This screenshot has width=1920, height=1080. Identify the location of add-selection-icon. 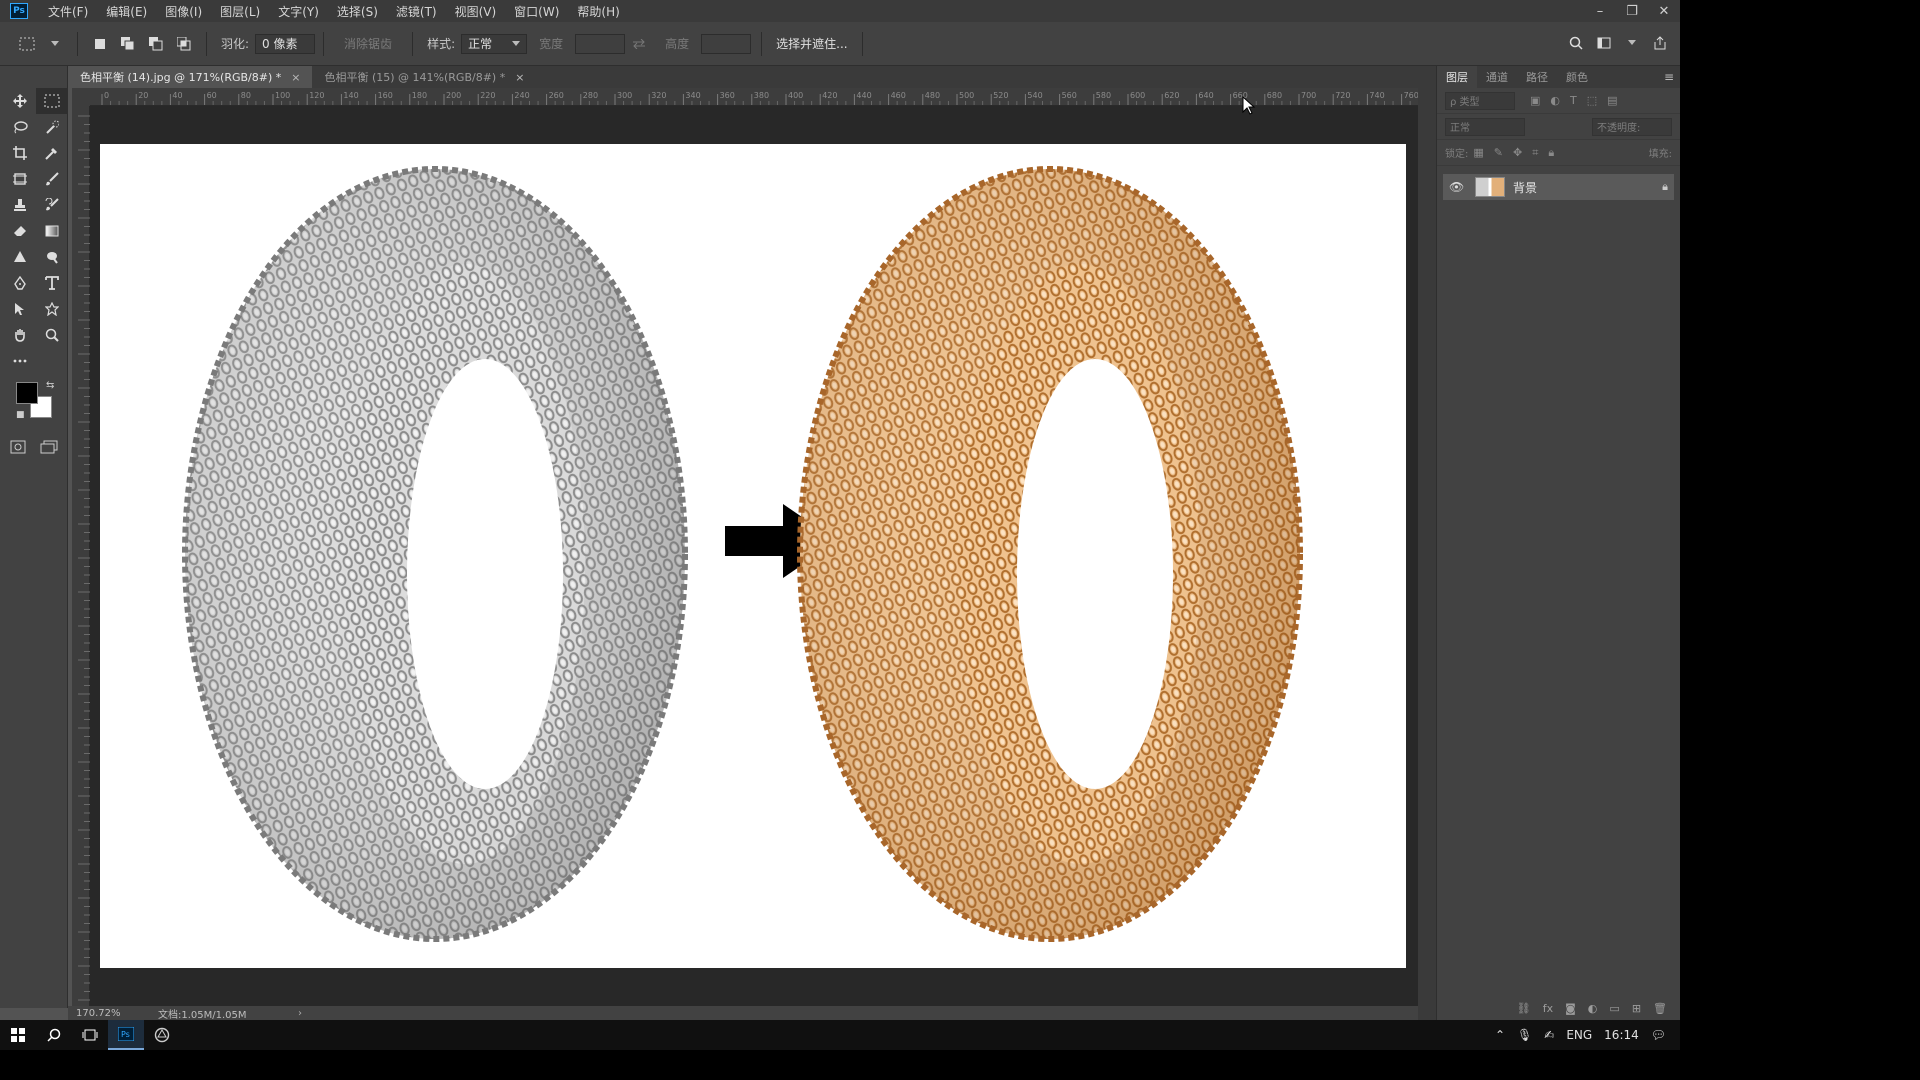
(128, 44).